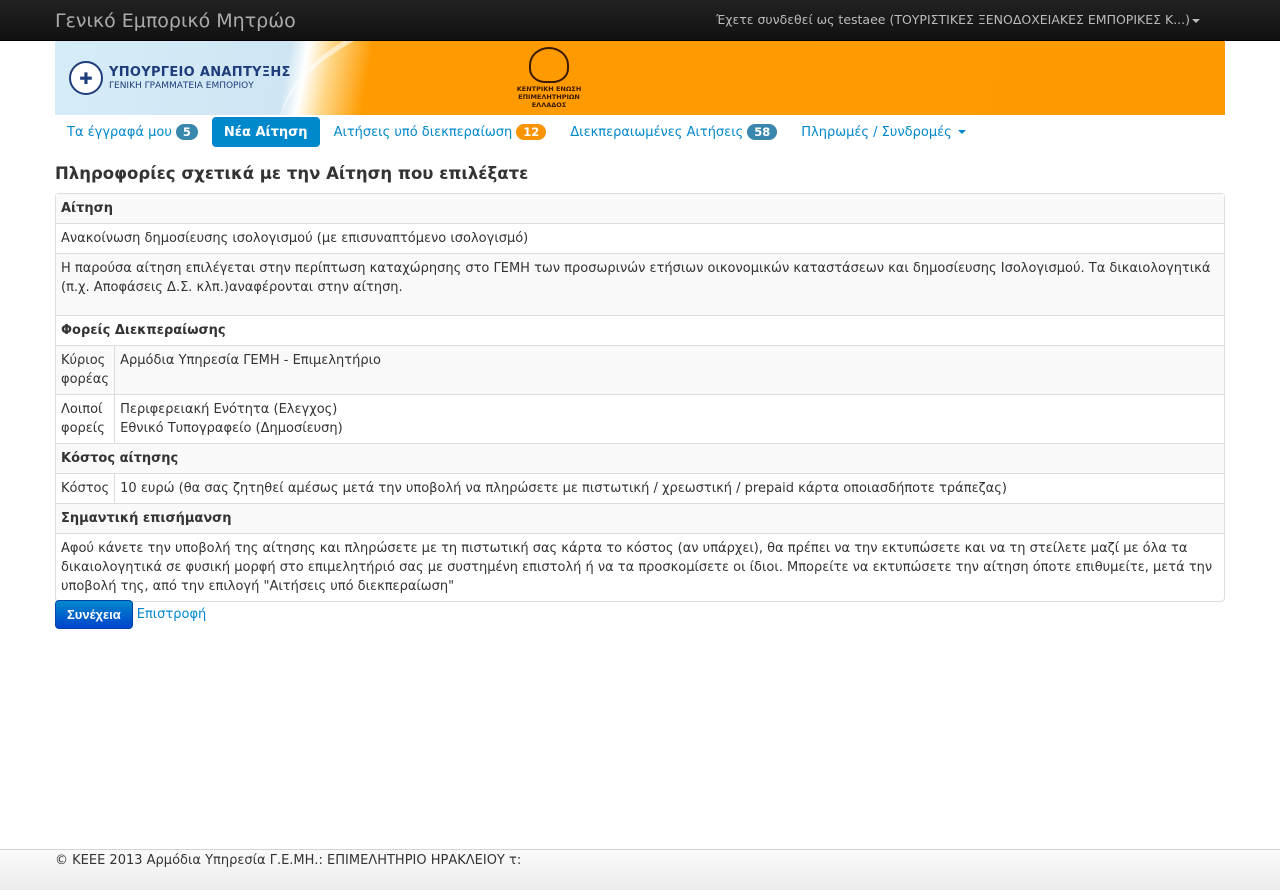 The height and width of the screenshot is (890, 1280). What do you see at coordinates (200, 72) in the screenshot?
I see `ministry-name: ΥΠΟΥΡΓΕΙΟ ΑΝΑΠΤΥΞΗΣ` at bounding box center [200, 72].